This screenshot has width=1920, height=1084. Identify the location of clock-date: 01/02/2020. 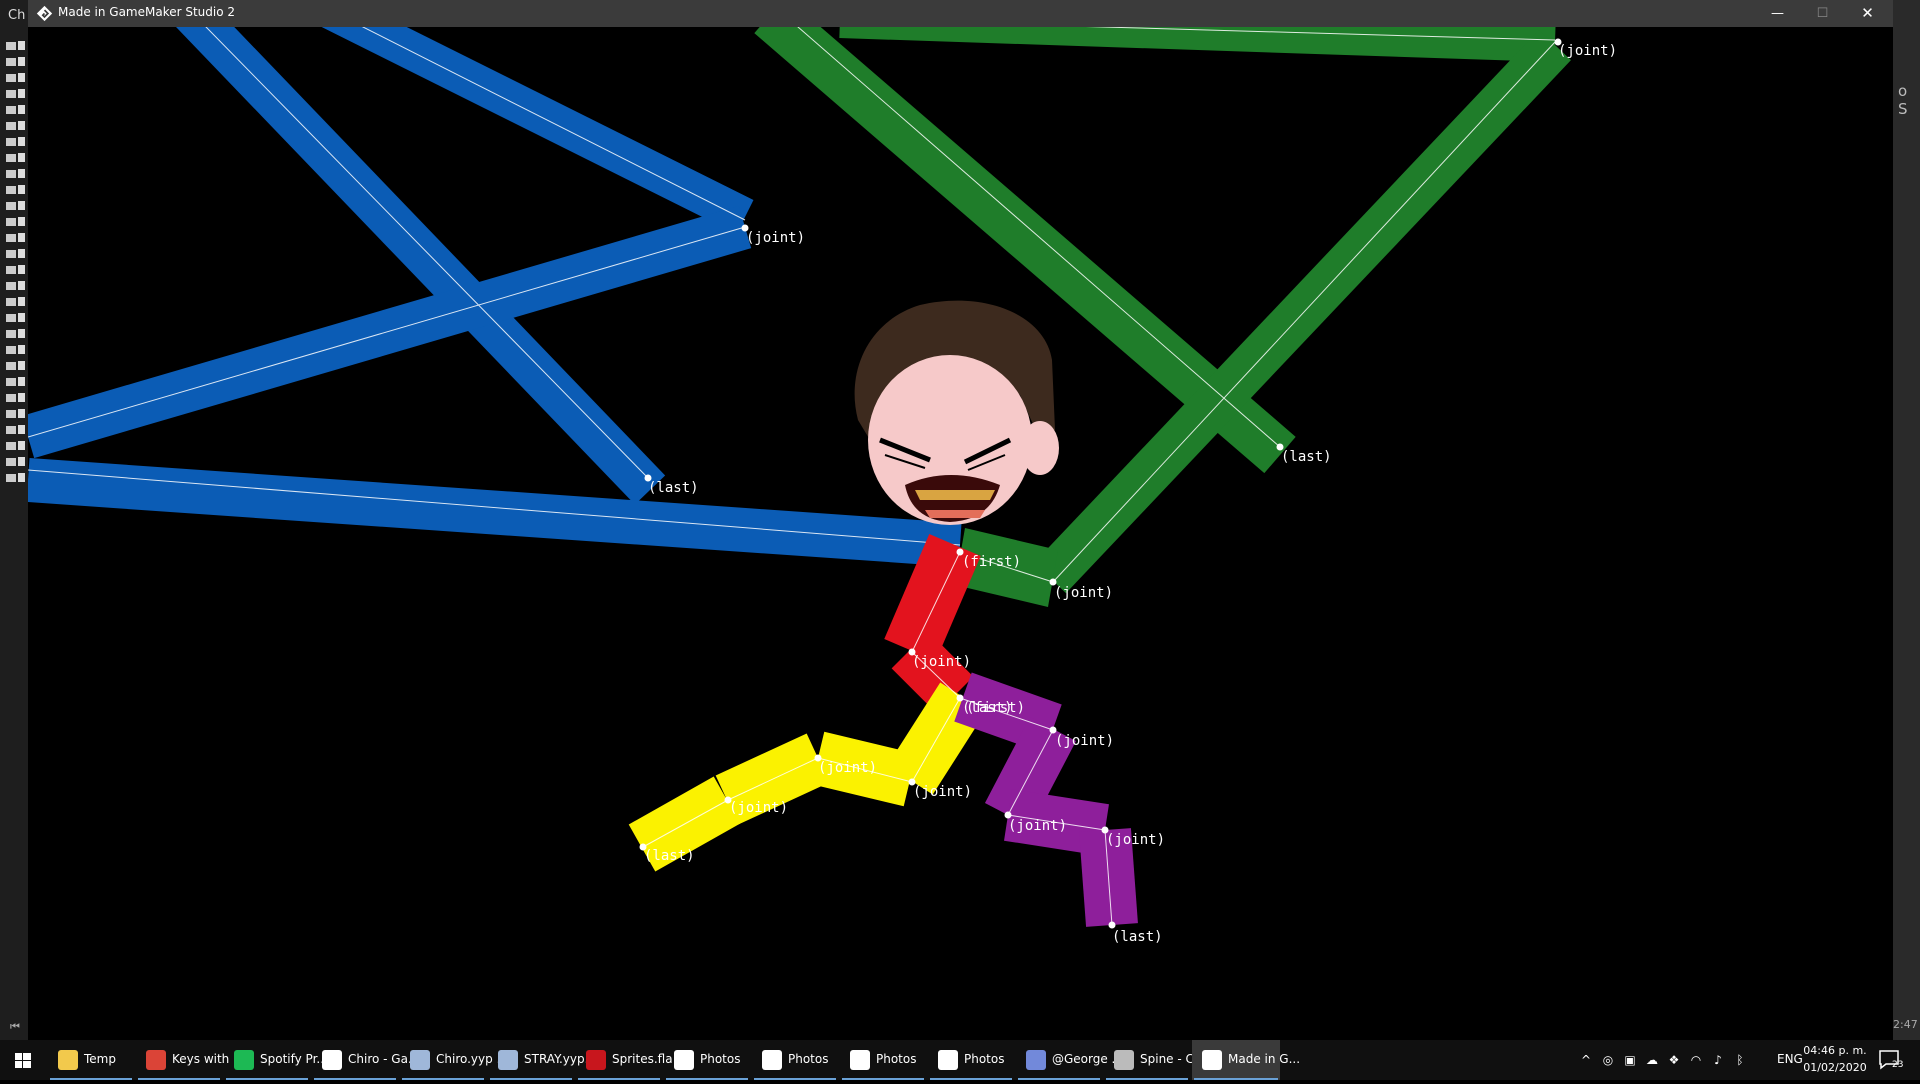
(1835, 1067).